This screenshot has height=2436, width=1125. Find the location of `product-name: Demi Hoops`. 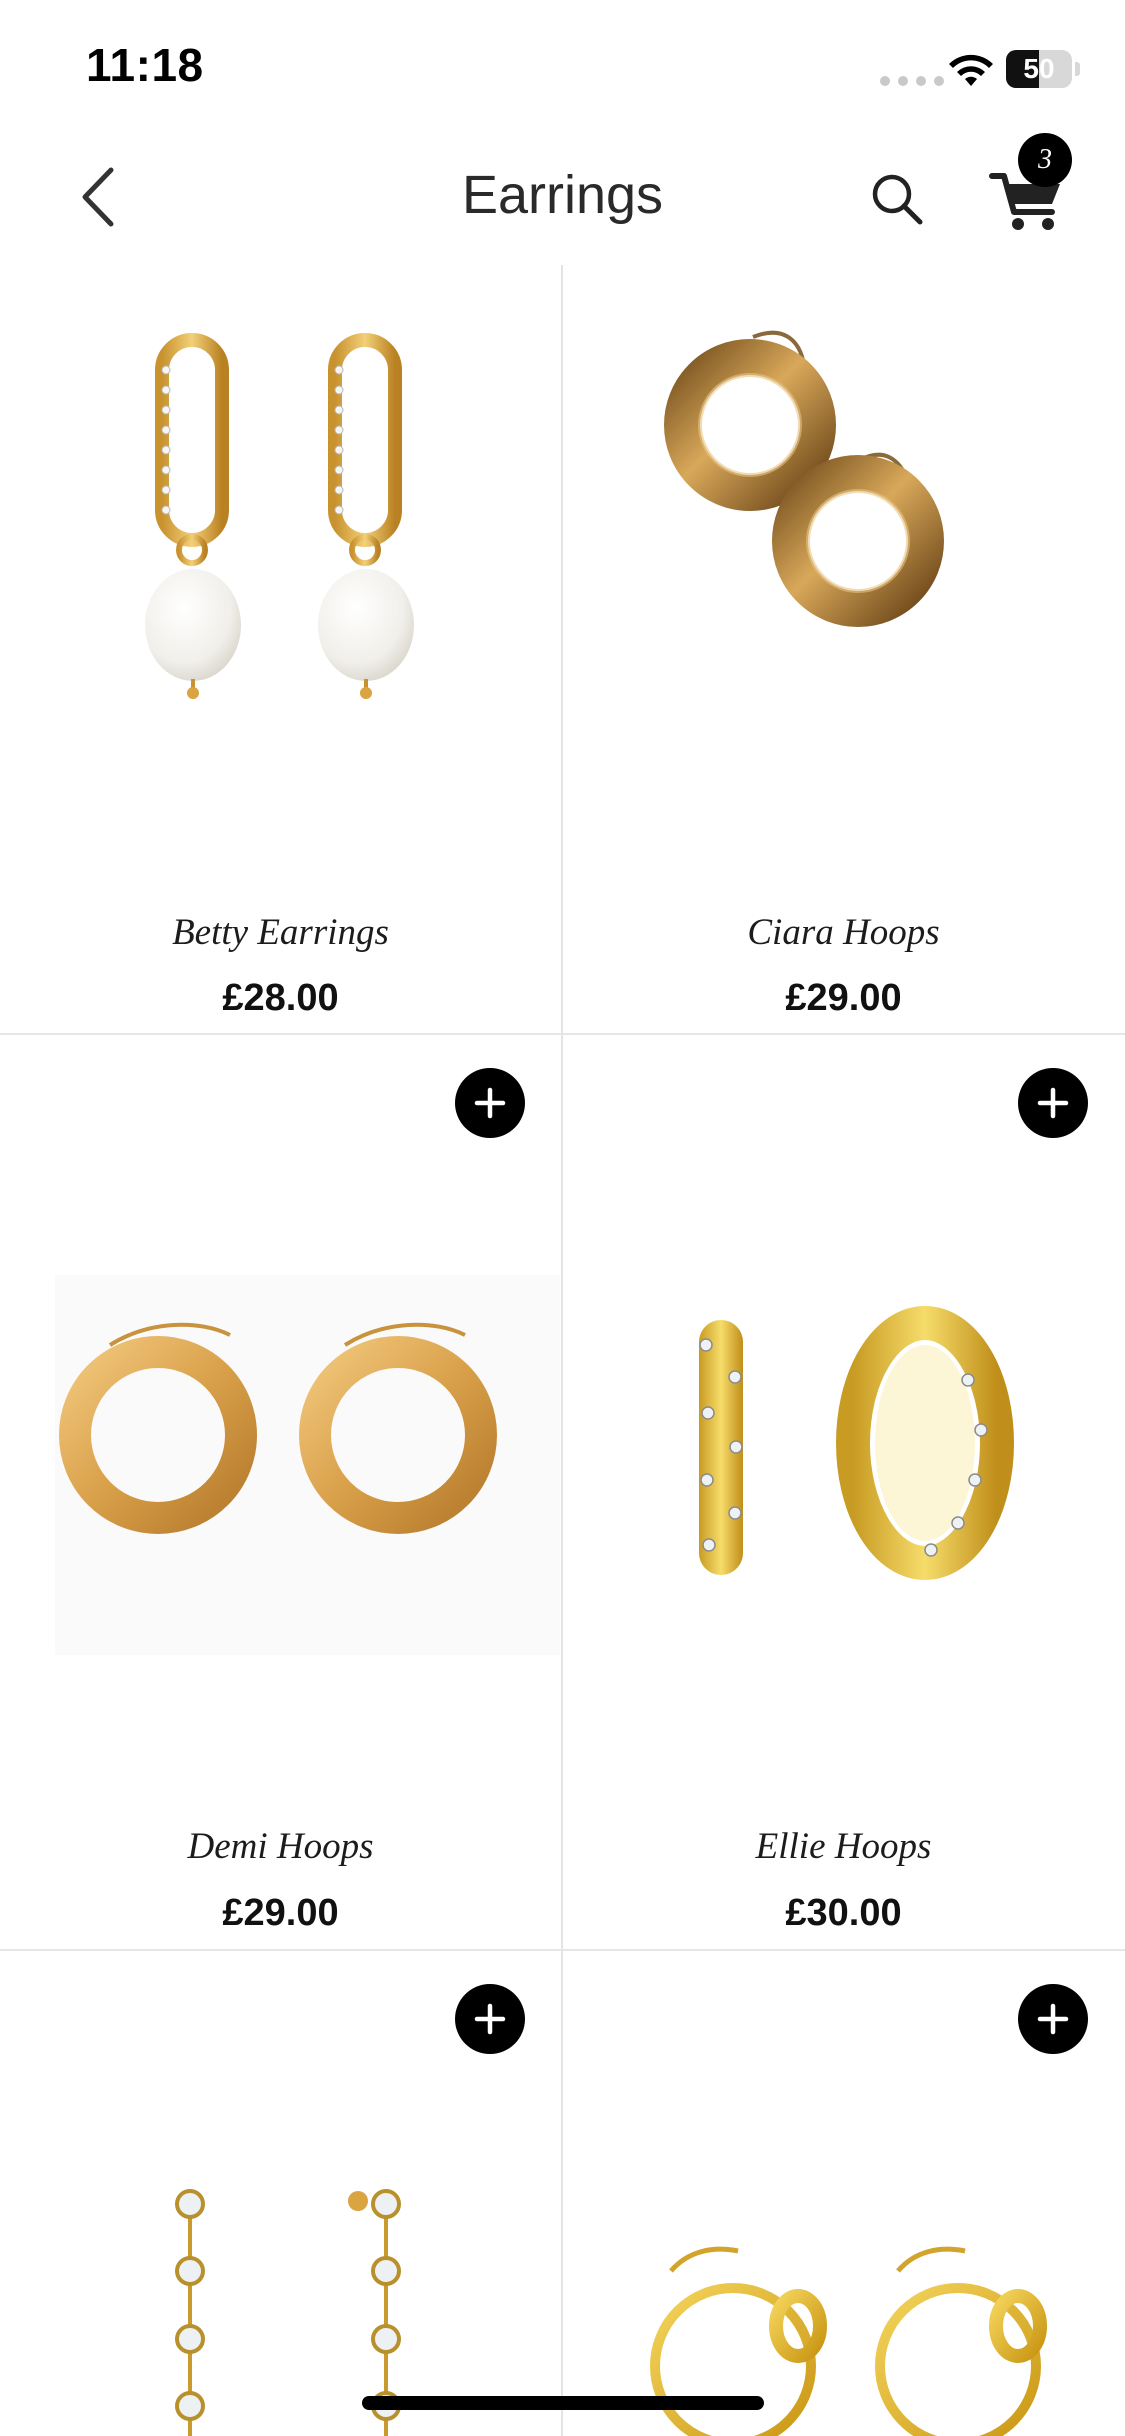

product-name: Demi Hoops is located at coordinates (280, 1846).